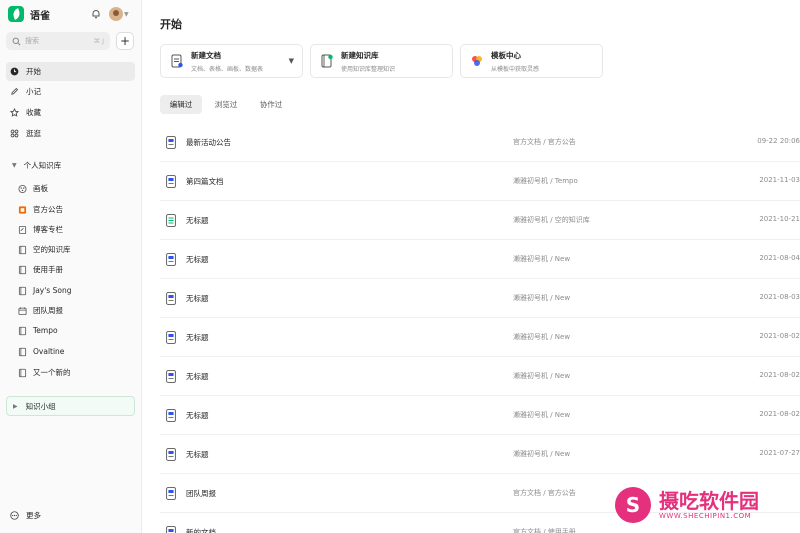  What do you see at coordinates (687, 505) in the screenshot?
I see `watermark: S 摄吃软件园 WWW.SHECHIPIN1.COM` at bounding box center [687, 505].